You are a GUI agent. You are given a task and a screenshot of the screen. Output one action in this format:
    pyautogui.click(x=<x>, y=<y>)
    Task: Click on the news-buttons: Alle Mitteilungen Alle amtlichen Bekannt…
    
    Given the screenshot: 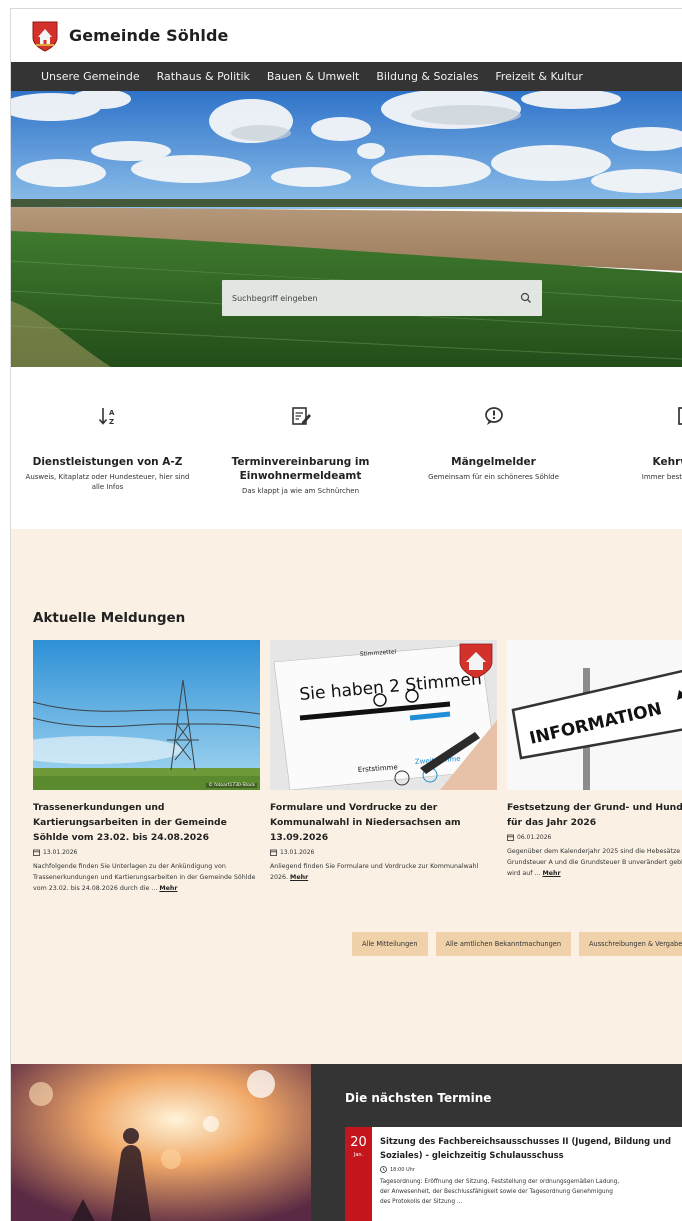 What is the action you would take?
    pyautogui.click(x=517, y=944)
    